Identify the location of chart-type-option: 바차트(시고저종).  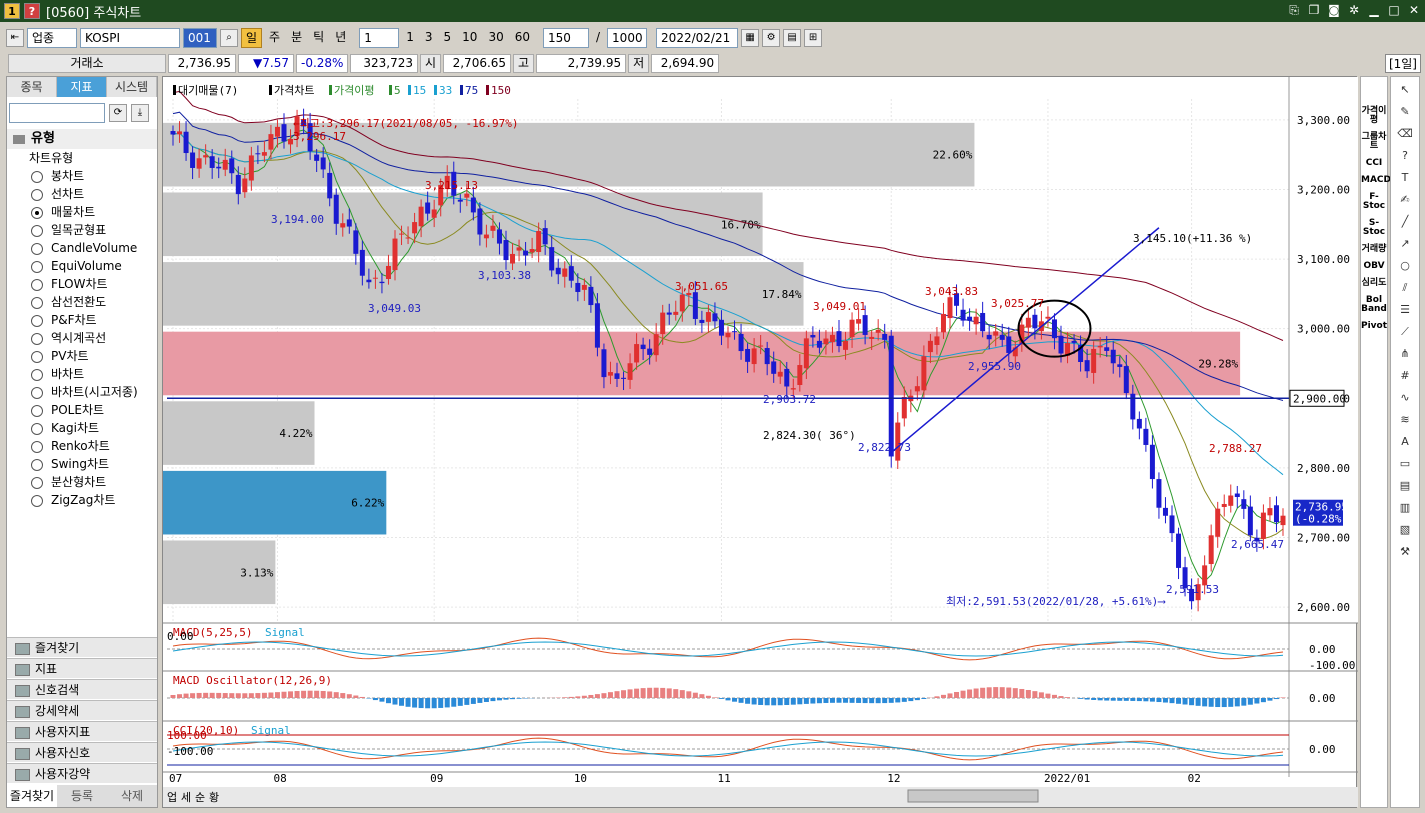
(82, 392).